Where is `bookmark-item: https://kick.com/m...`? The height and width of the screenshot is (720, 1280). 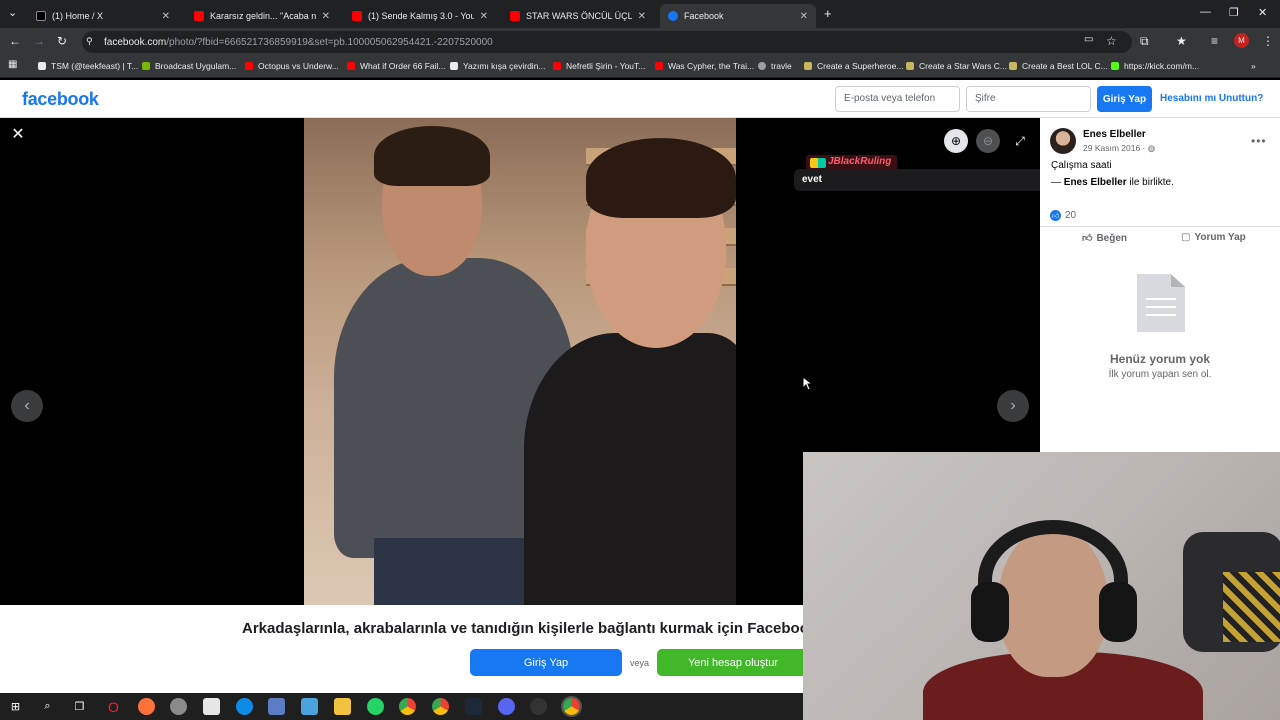 bookmark-item: https://kick.com/m... is located at coordinates (1155, 66).